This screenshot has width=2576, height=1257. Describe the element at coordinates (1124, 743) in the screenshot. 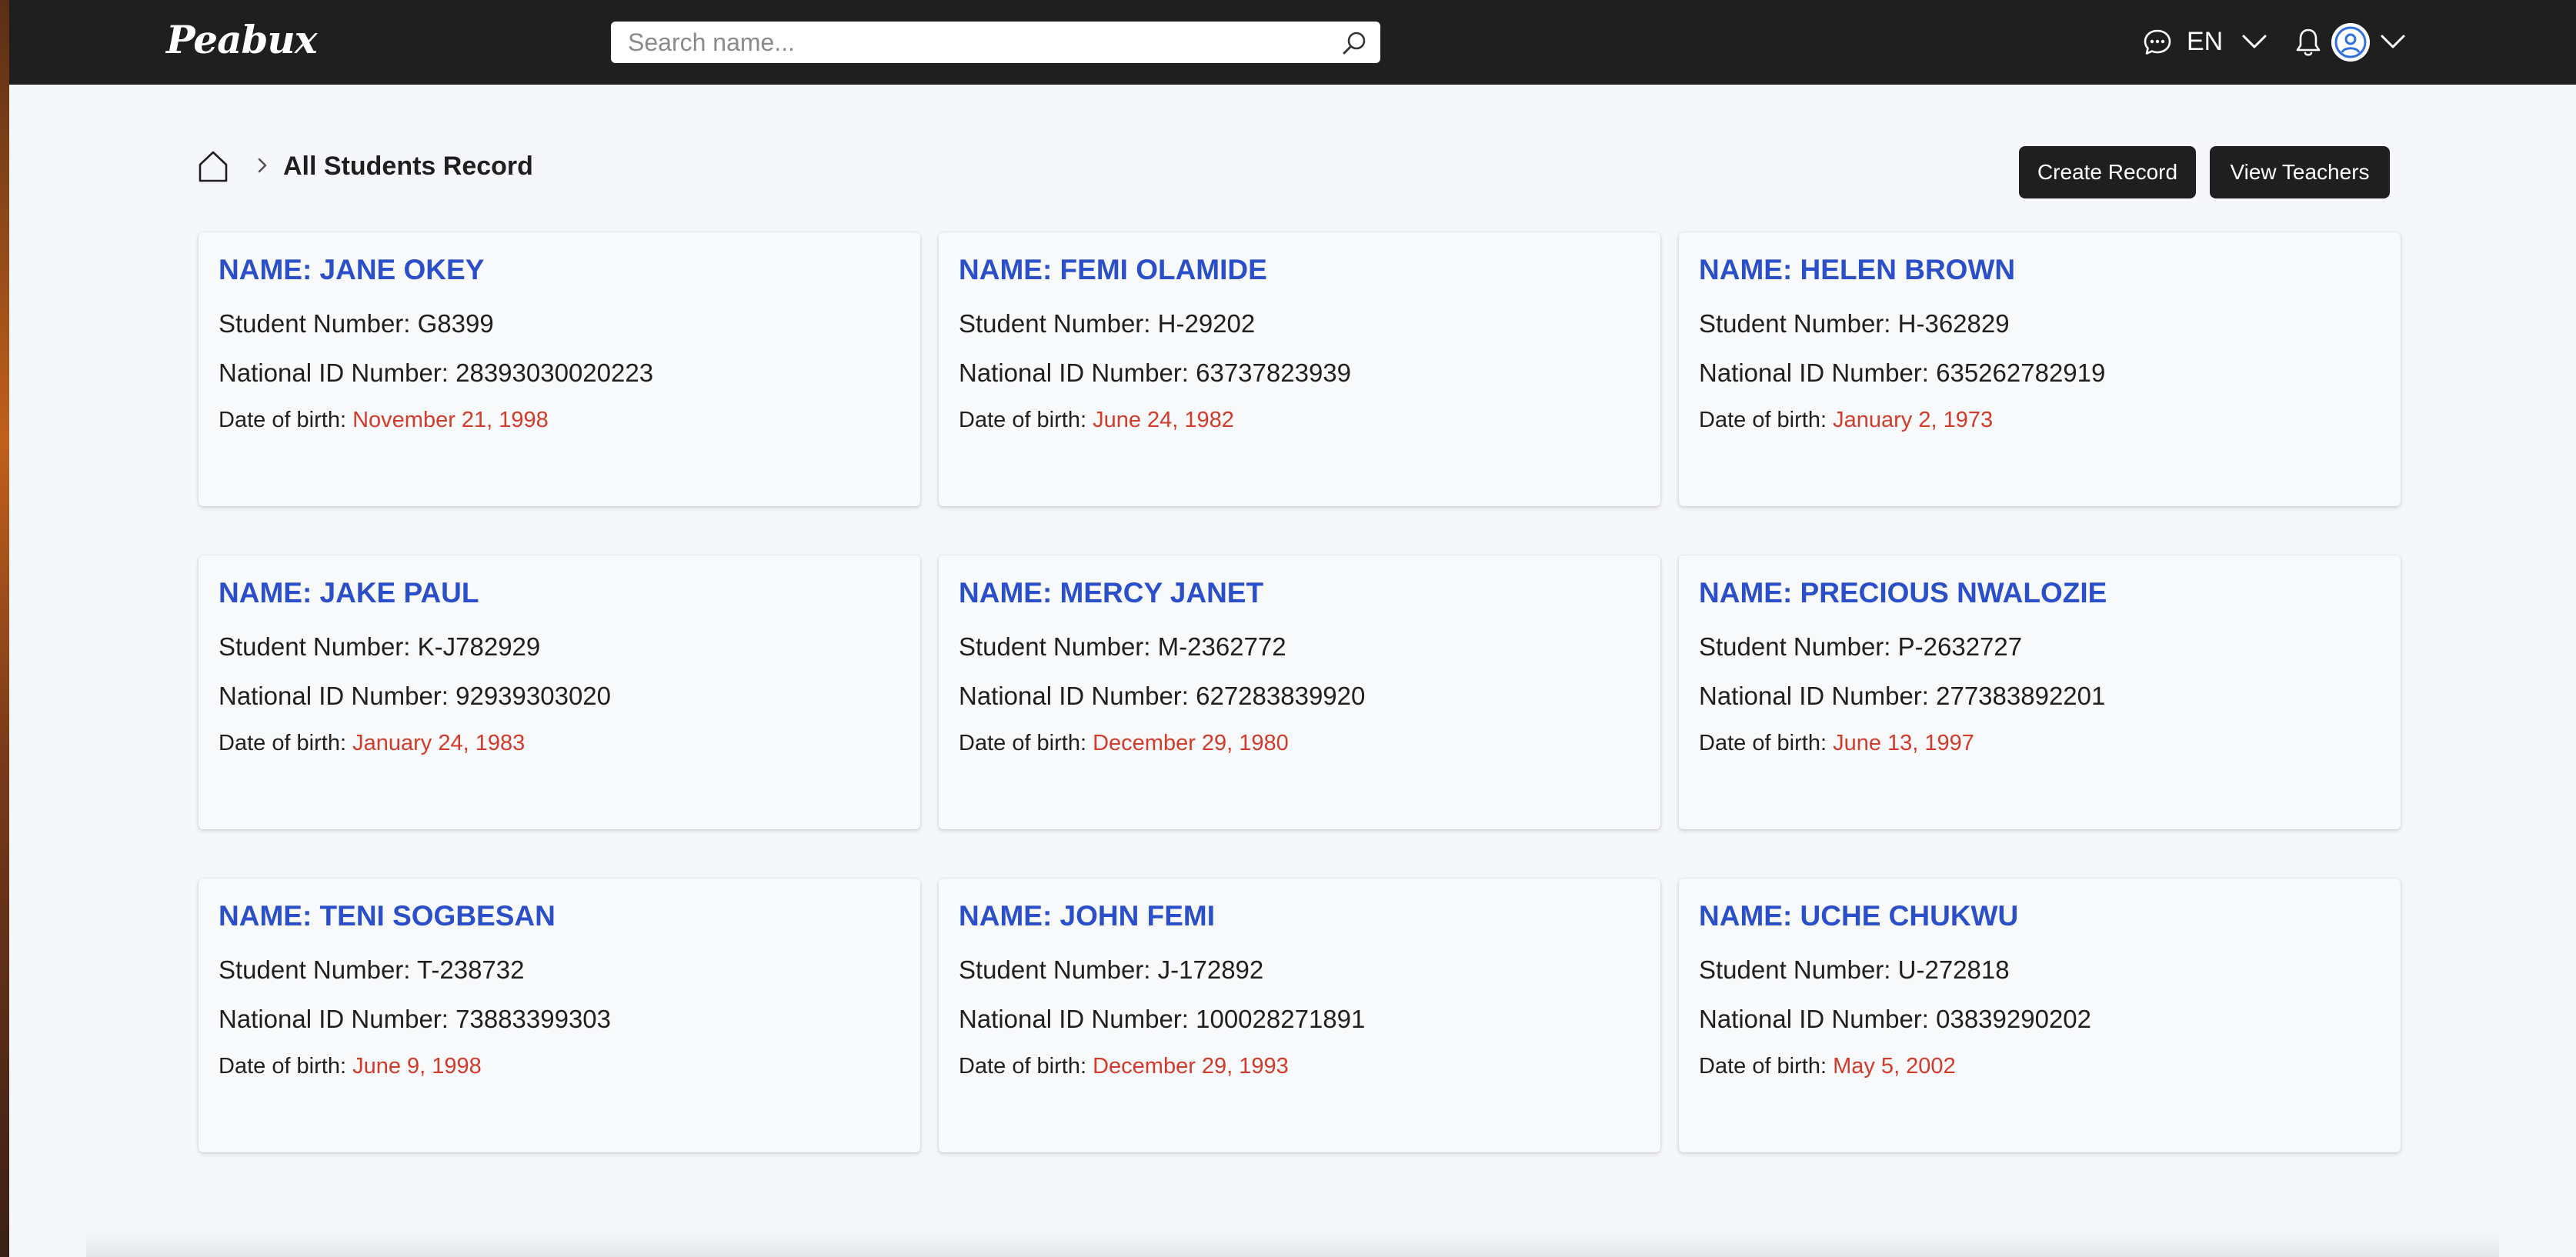

I see `date-of-birth: Date of birth: December 29, 1980` at that location.